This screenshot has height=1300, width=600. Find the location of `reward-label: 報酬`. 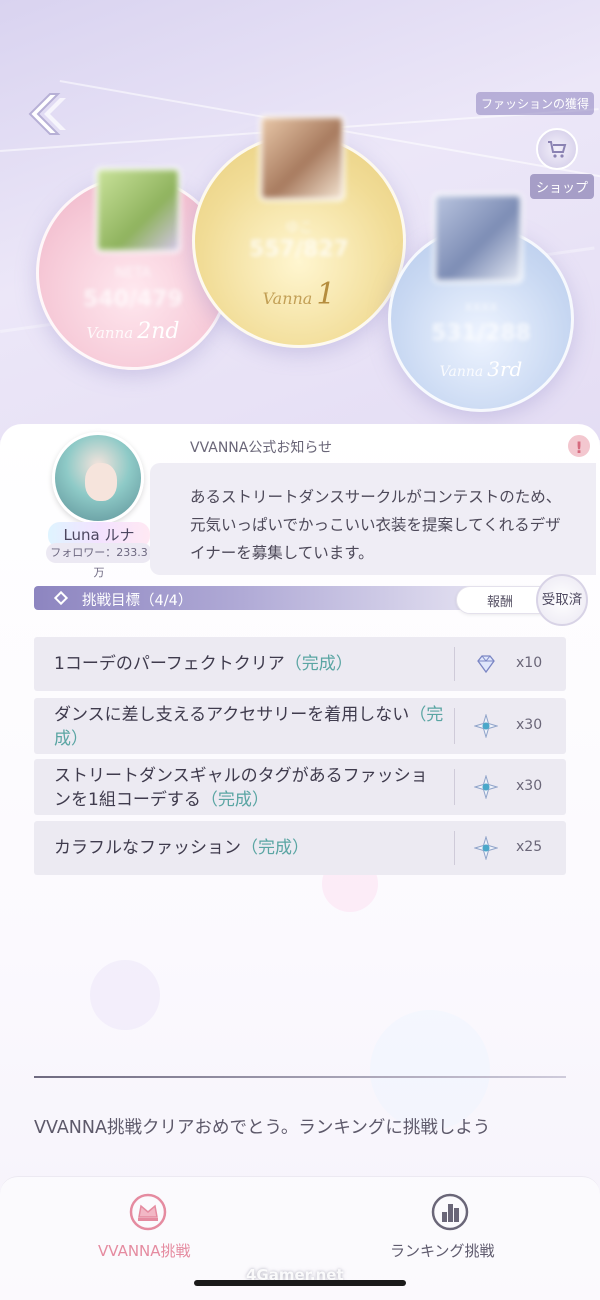

reward-label: 報酬 is located at coordinates (500, 602).